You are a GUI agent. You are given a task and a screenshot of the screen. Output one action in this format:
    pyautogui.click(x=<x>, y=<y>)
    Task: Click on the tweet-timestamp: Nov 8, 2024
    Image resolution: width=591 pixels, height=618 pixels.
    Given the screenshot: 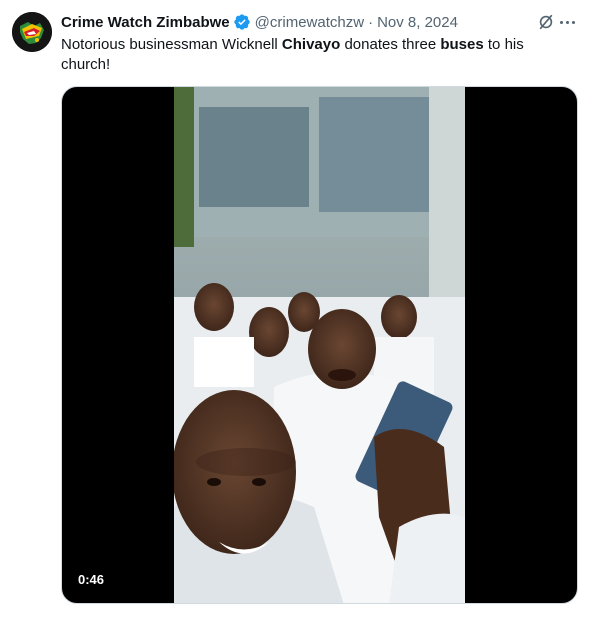 What is the action you would take?
    pyautogui.click(x=417, y=22)
    